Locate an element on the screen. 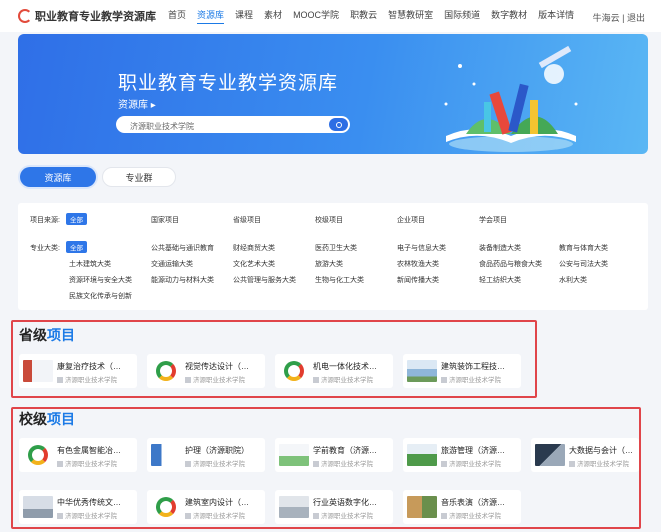 Image resolution: width=661 pixels, height=532 pixels. category-item: 旅游大类 is located at coordinates (329, 264).